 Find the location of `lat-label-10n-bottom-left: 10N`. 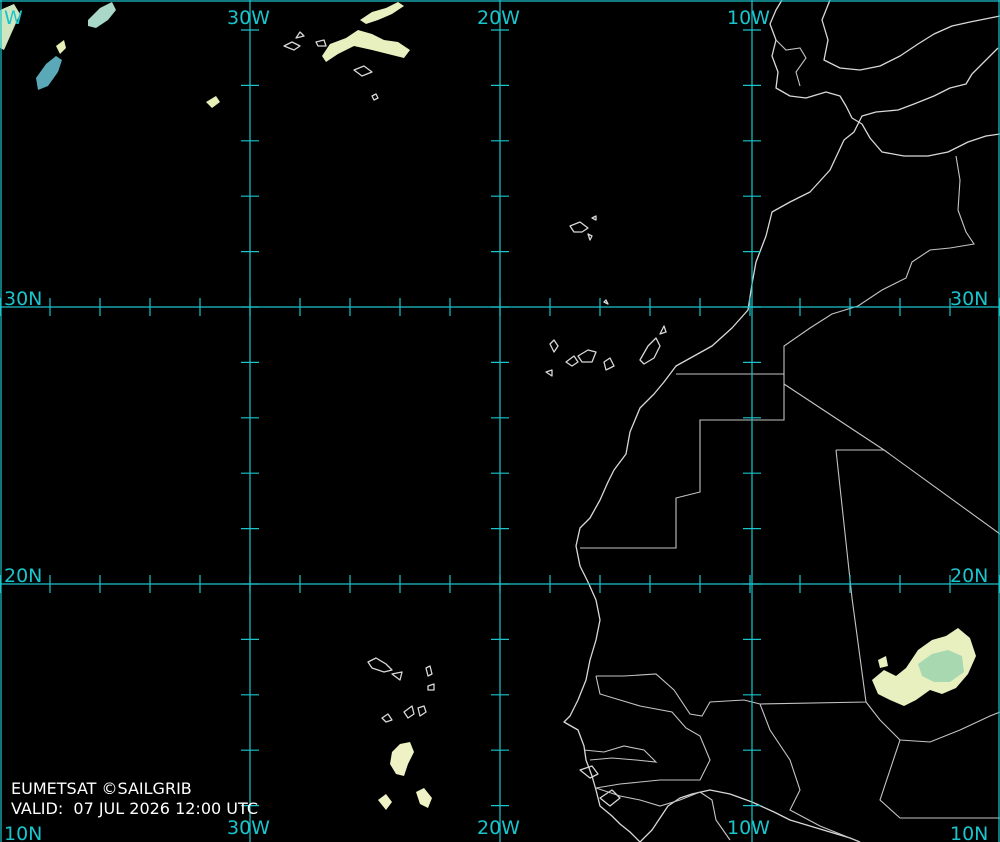

lat-label-10n-bottom-left: 10N is located at coordinates (23, 832).